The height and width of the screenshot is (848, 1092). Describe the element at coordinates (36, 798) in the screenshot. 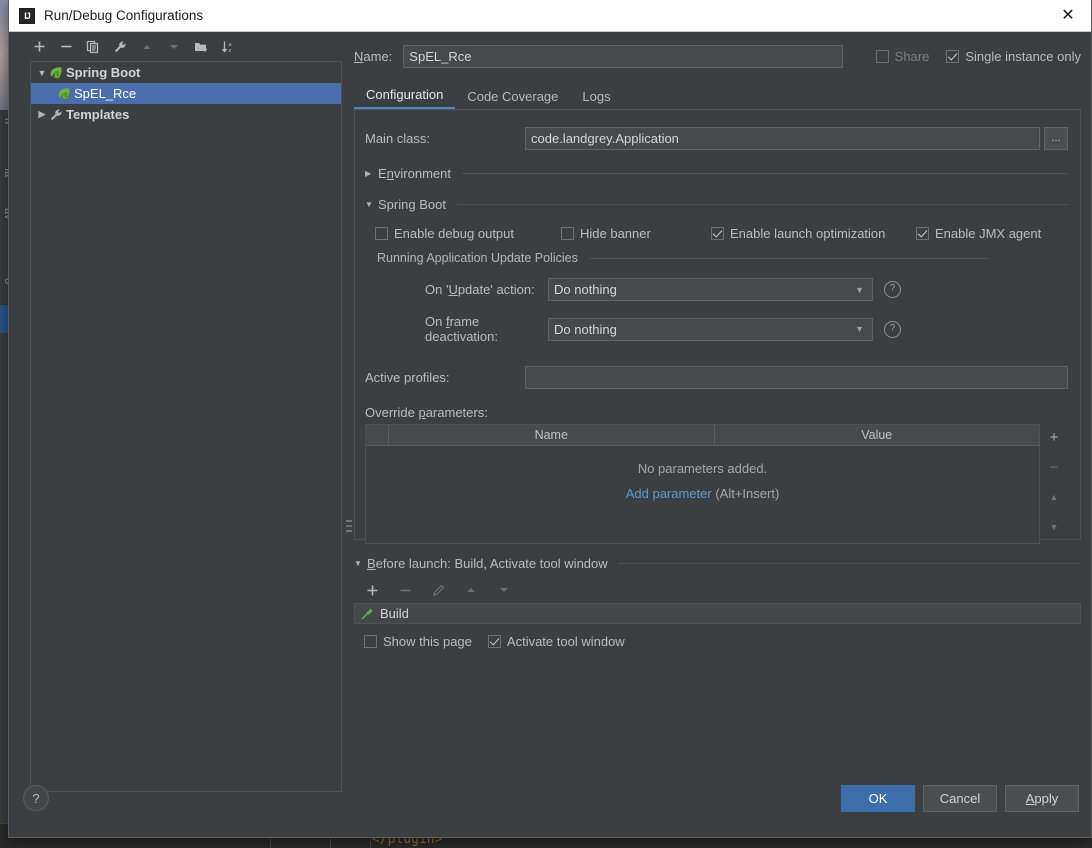

I see `help-button: ?` at that location.